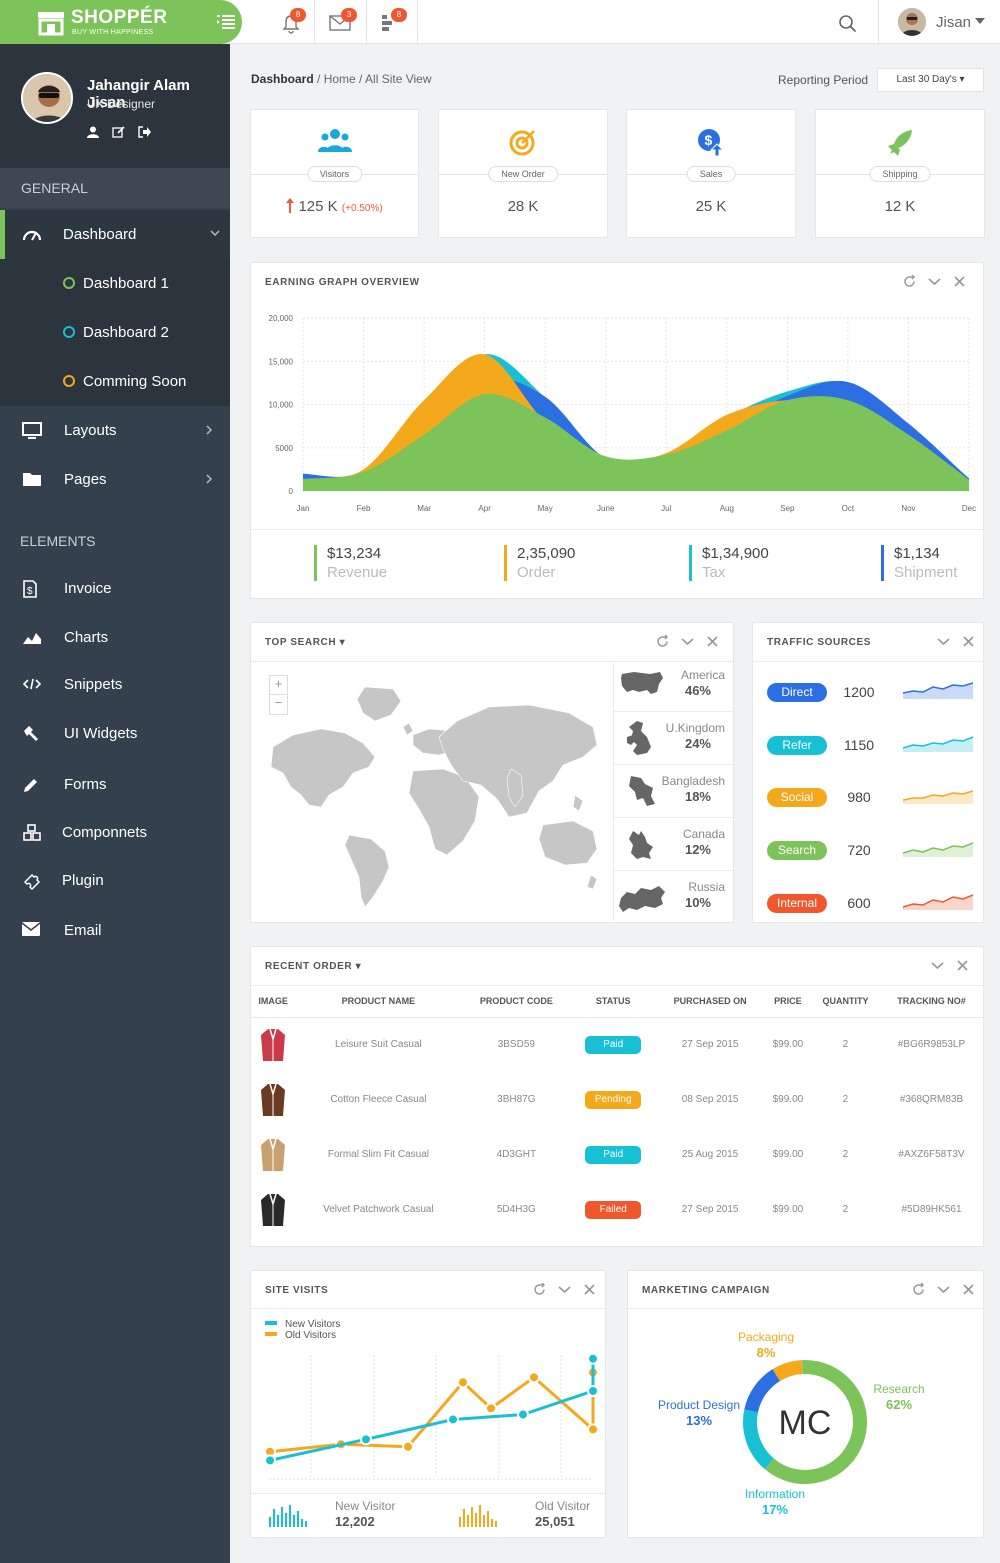 The height and width of the screenshot is (1563, 1000). I want to click on country-row-canada: Canada 12%, so click(673, 845).